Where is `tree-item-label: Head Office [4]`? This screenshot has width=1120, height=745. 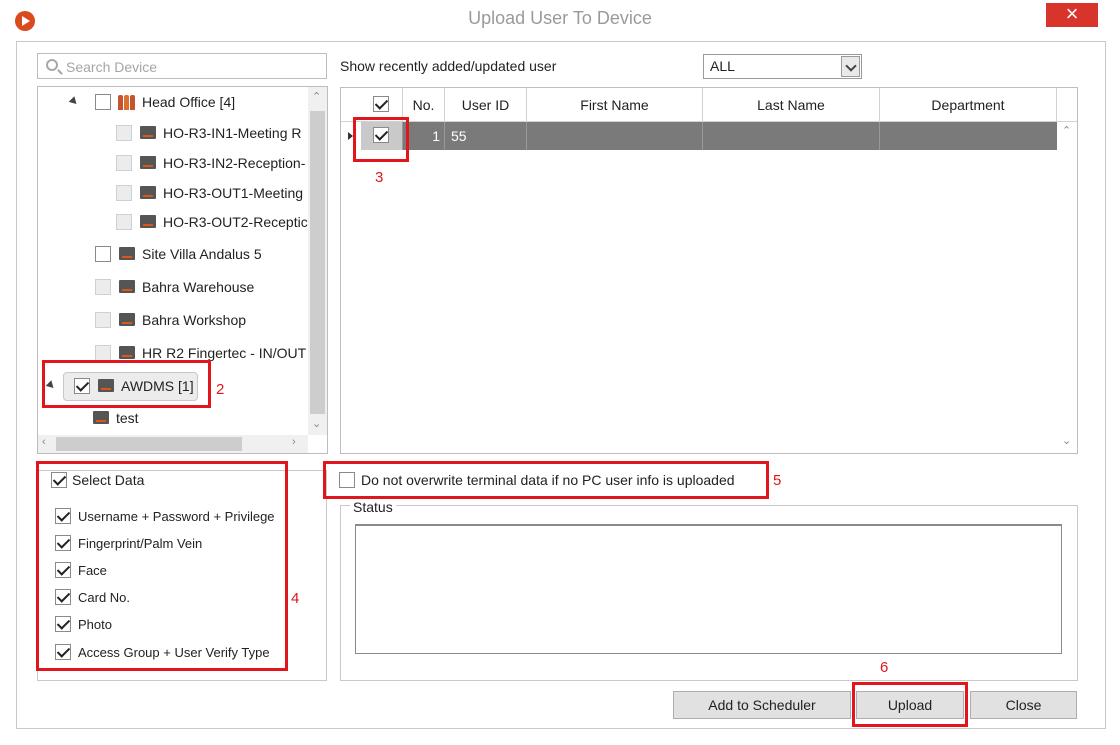
tree-item-label: Head Office [4] is located at coordinates (189, 102).